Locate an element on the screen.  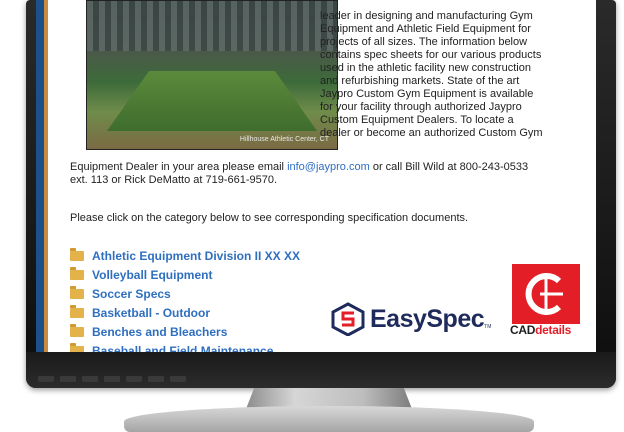
photo-roof is located at coordinates (212, 26).